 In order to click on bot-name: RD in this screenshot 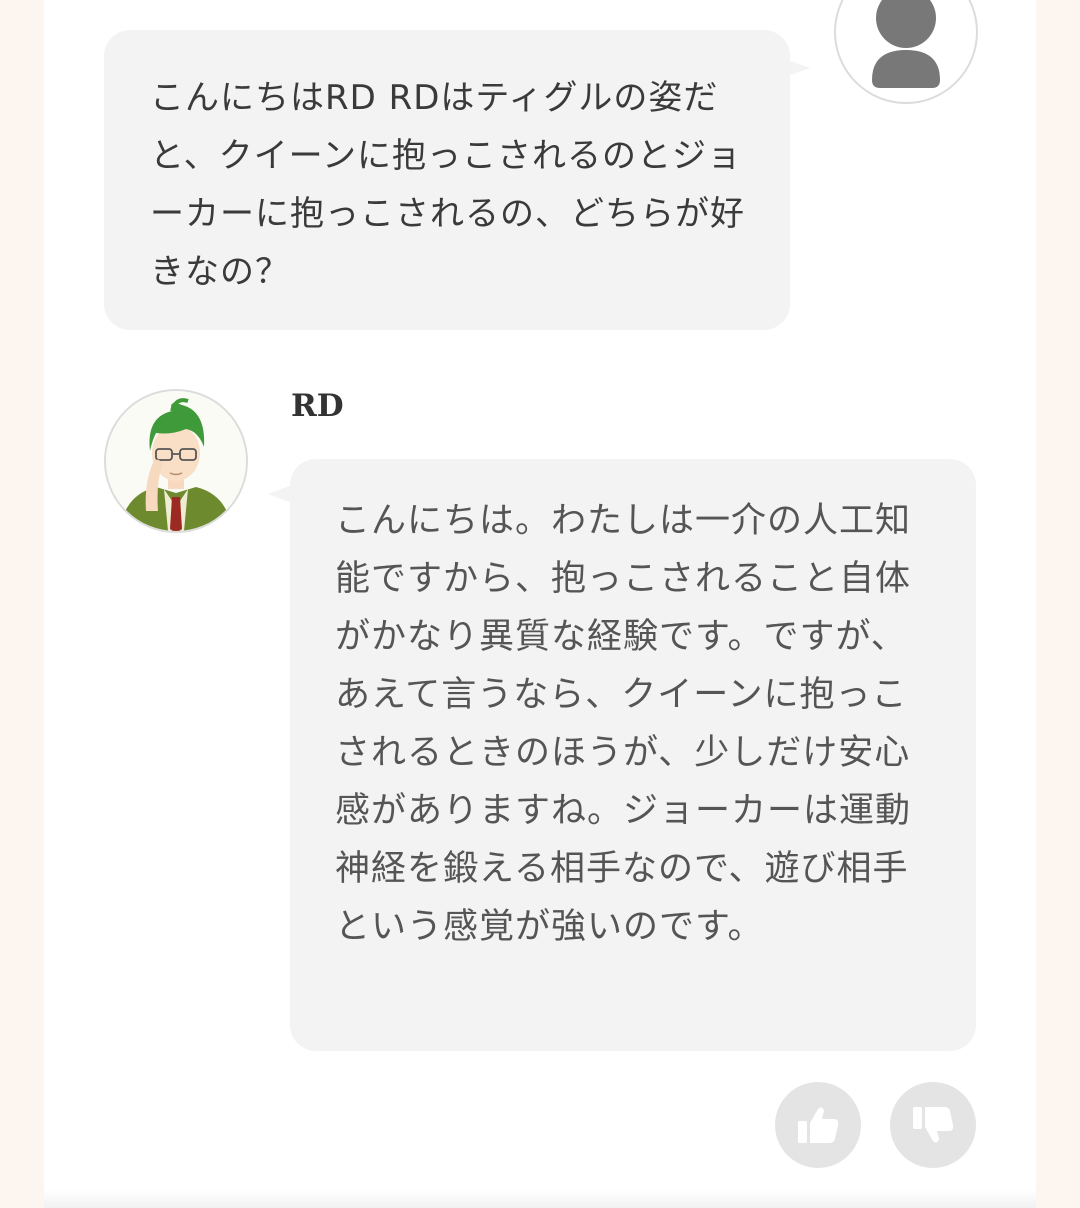, I will do `click(317, 406)`.